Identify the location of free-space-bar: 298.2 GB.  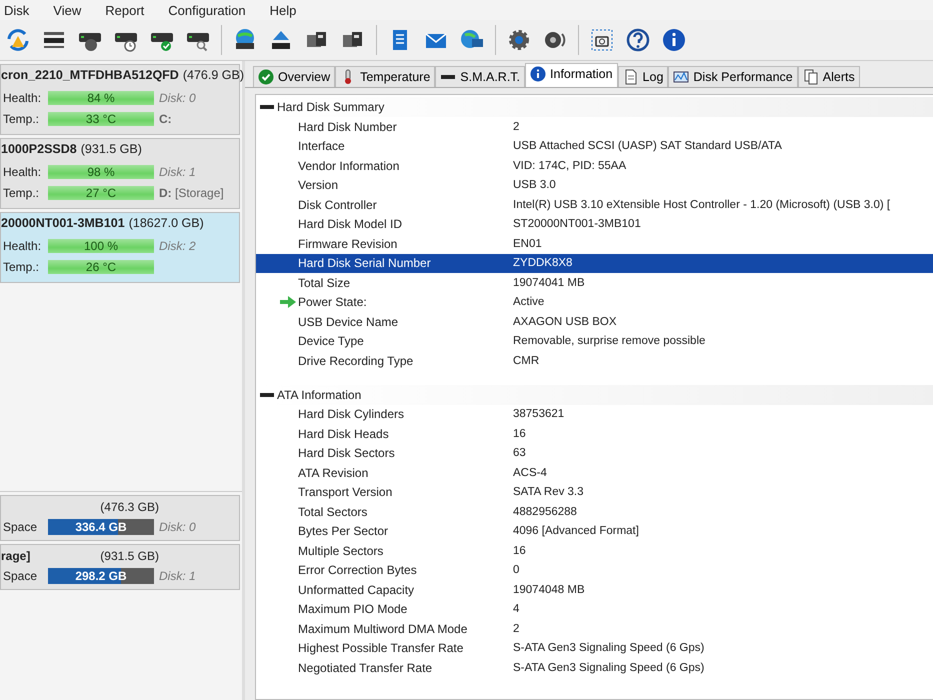
(101, 576).